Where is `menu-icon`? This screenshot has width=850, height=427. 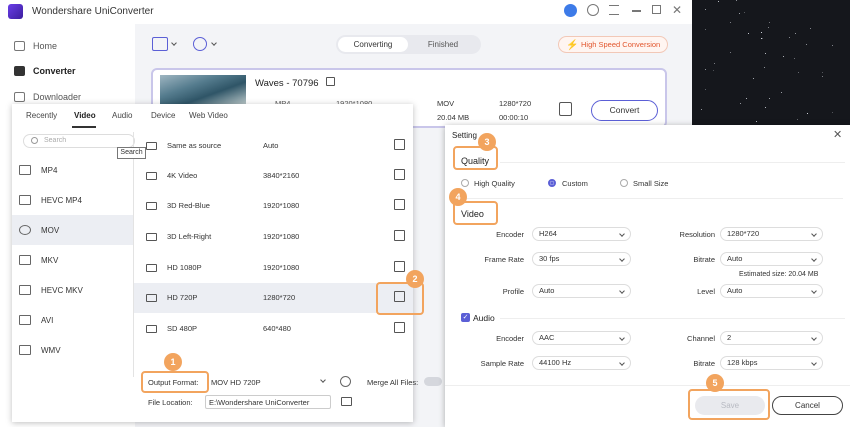
menu-icon is located at coordinates (614, 10).